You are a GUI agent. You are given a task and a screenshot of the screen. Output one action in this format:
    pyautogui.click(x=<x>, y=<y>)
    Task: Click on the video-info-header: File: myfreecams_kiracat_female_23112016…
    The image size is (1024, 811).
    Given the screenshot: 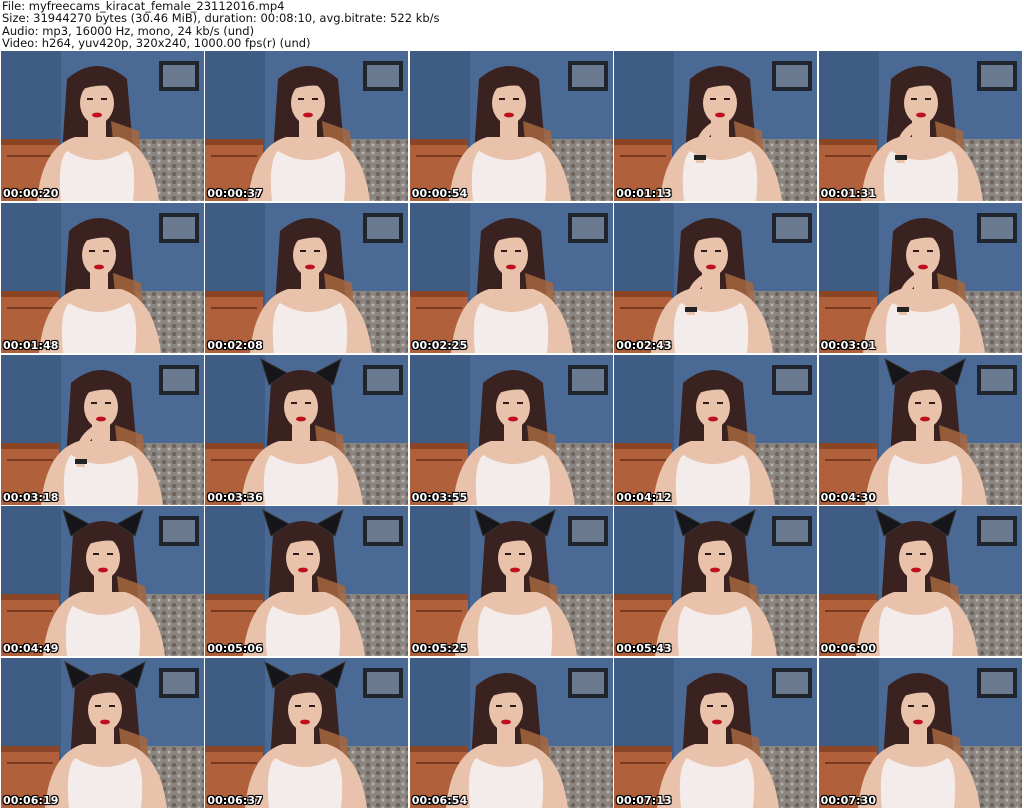 What is the action you would take?
    pyautogui.click(x=512, y=25)
    